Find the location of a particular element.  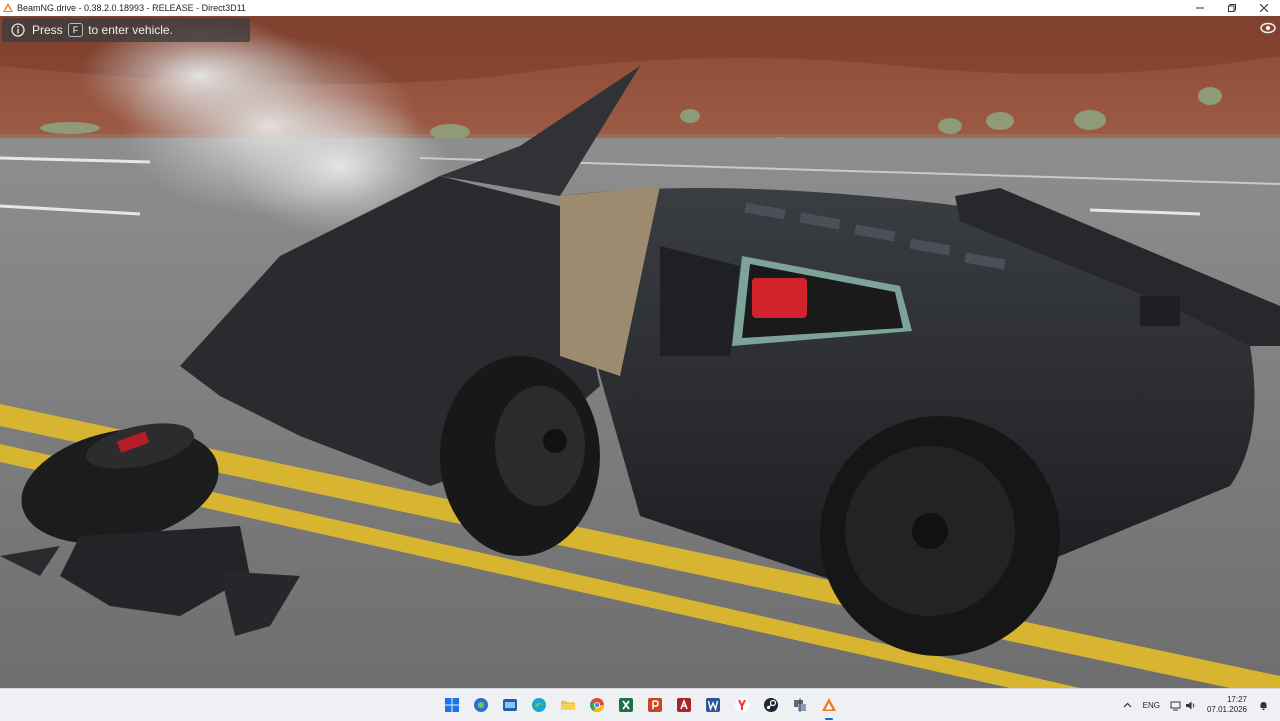

clock-date: 07.01.2026 is located at coordinates (1226, 709).